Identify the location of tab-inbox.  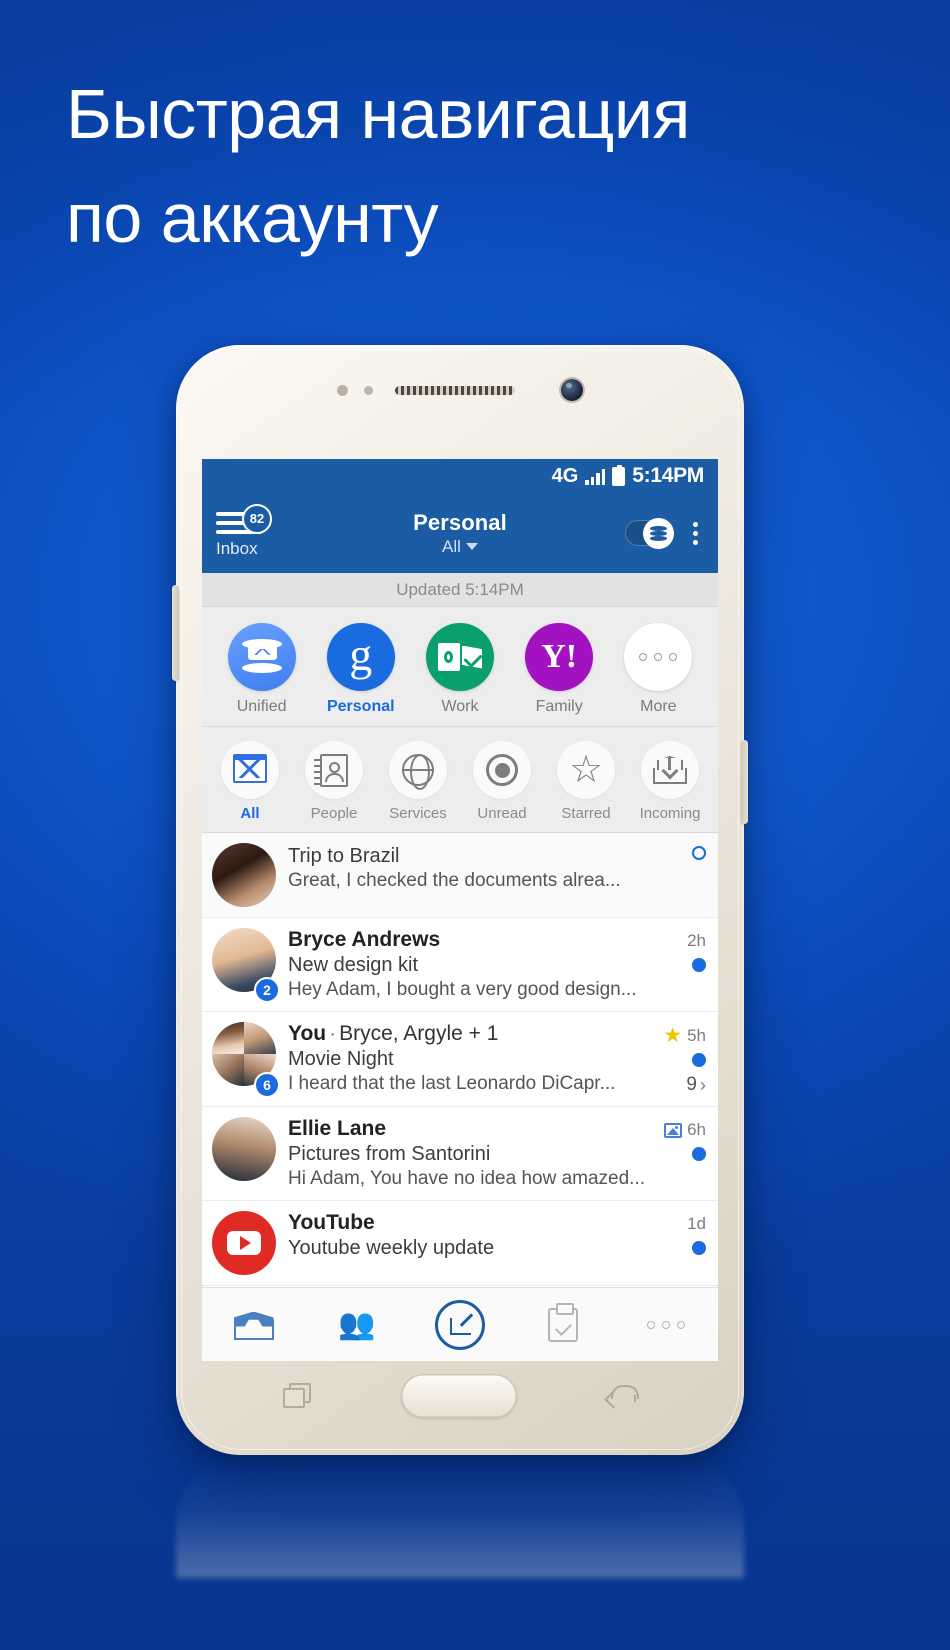
(254, 1325).